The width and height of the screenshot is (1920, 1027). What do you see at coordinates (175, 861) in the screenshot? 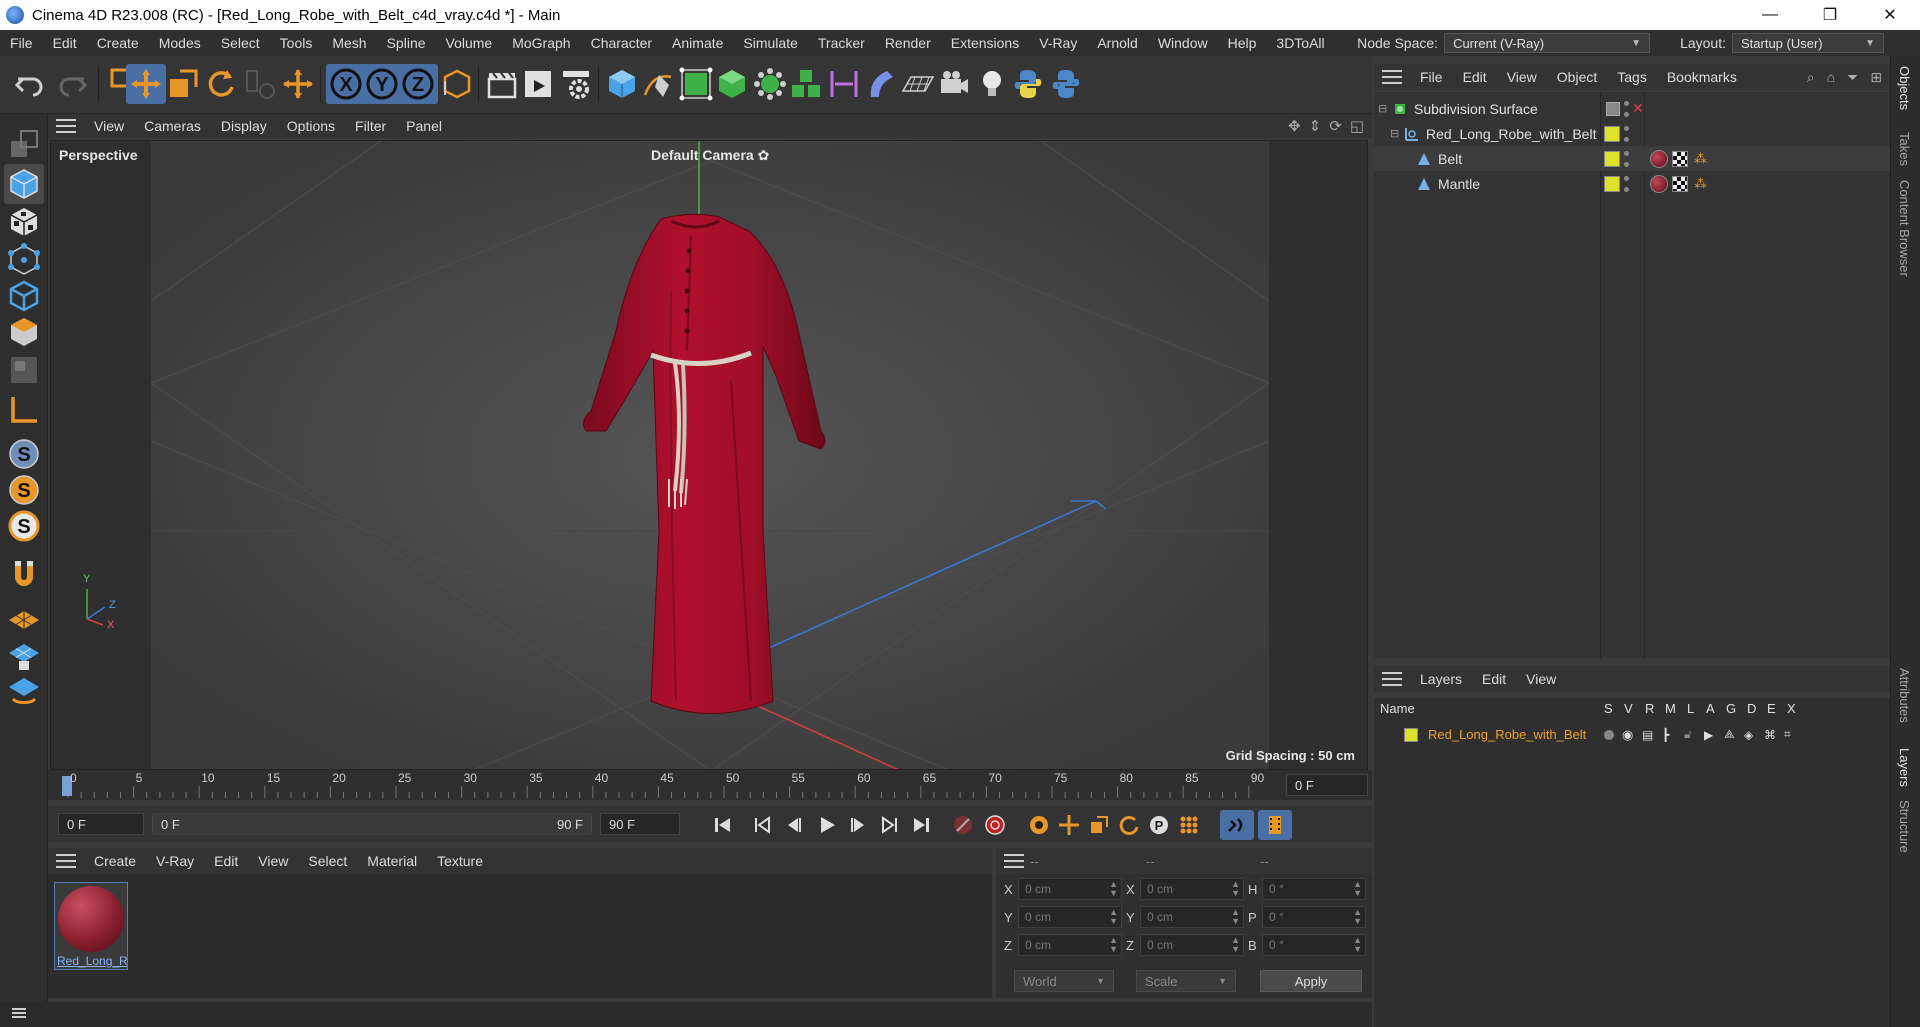
I see `material-menu-vray: V-Ray` at bounding box center [175, 861].